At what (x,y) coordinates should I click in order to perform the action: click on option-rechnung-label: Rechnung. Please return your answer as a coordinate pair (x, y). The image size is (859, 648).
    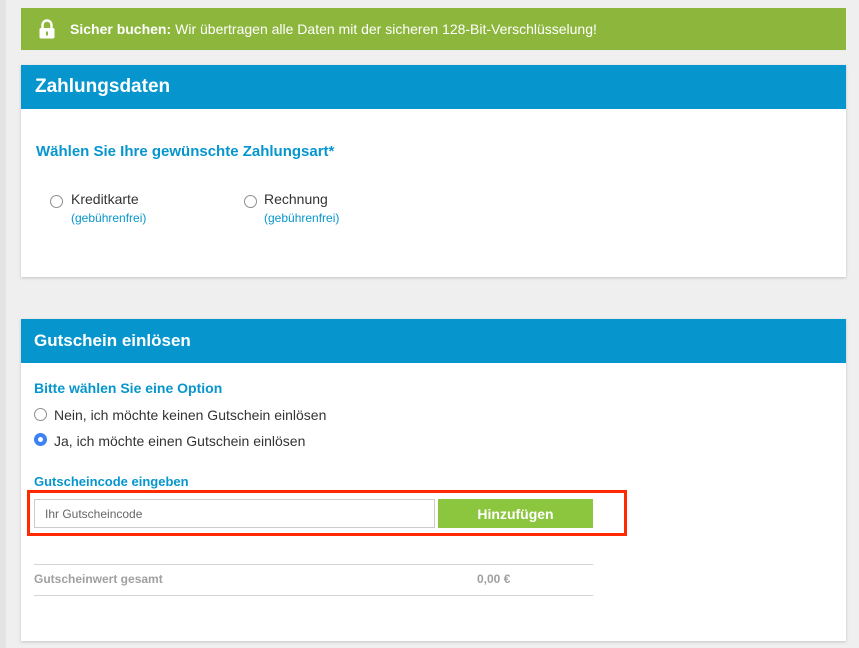
    Looking at the image, I should click on (296, 199).